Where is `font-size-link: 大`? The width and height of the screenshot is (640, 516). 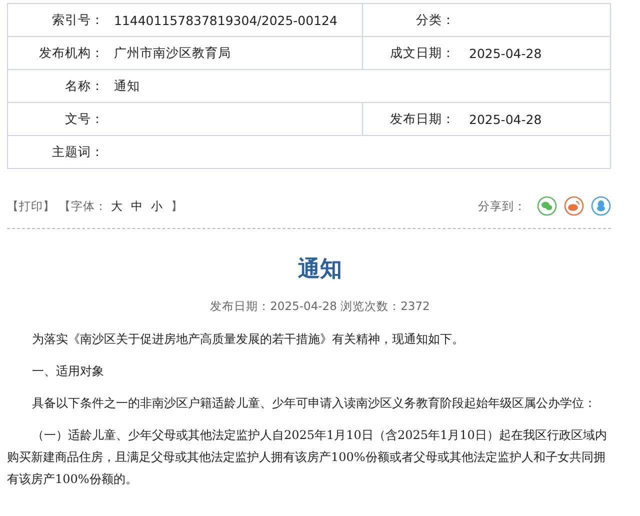
font-size-link: 大 is located at coordinates (117, 206).